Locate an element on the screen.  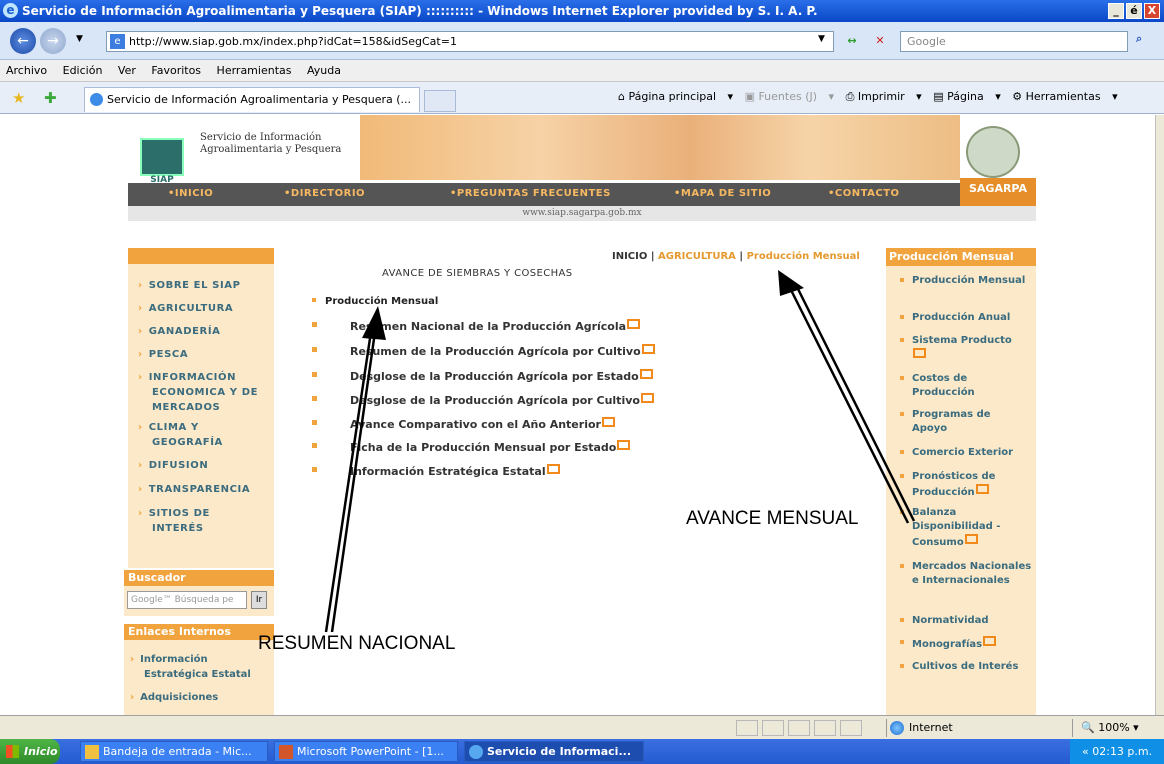
zoom-dropdown-icon: ▾ is located at coordinates (1136, 727).